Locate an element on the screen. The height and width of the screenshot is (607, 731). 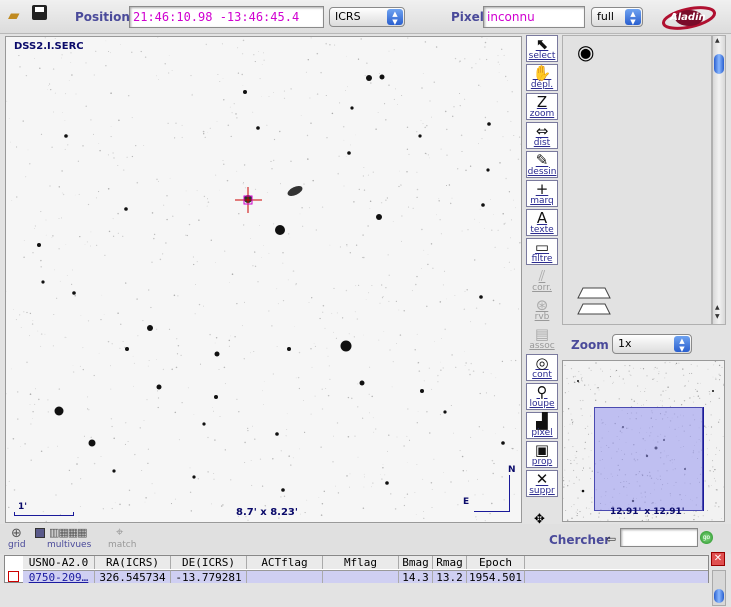
column-header: Mflag is located at coordinates (361, 562).